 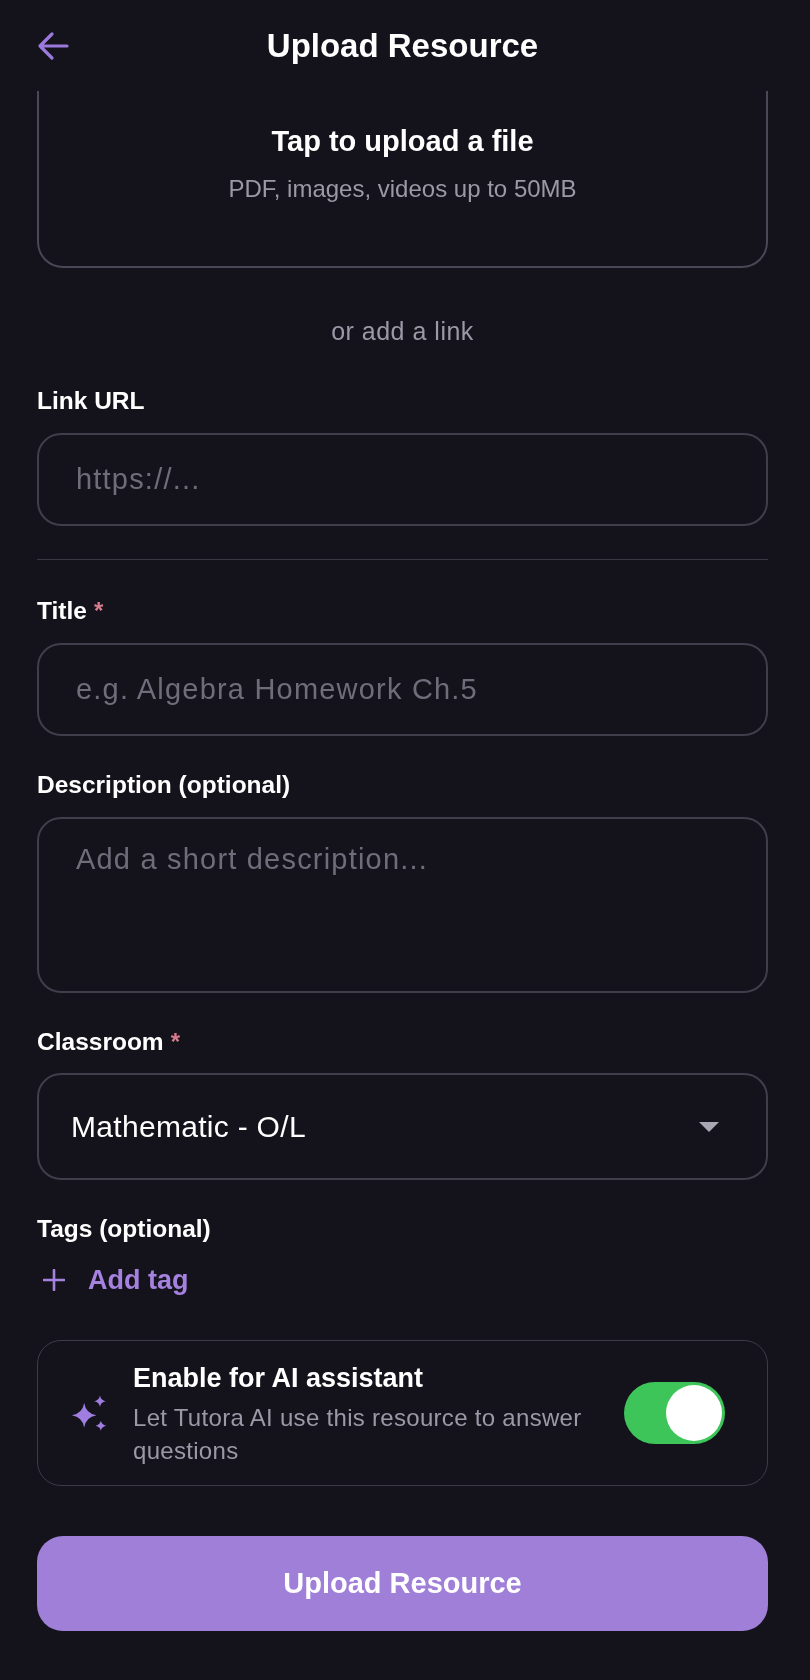 I want to click on field-label: Description (optional), so click(x=164, y=785).